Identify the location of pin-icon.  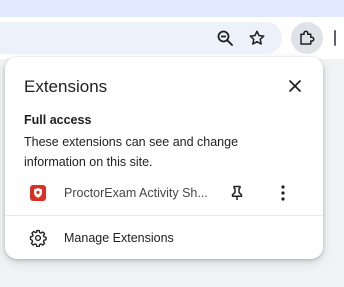
(237, 192).